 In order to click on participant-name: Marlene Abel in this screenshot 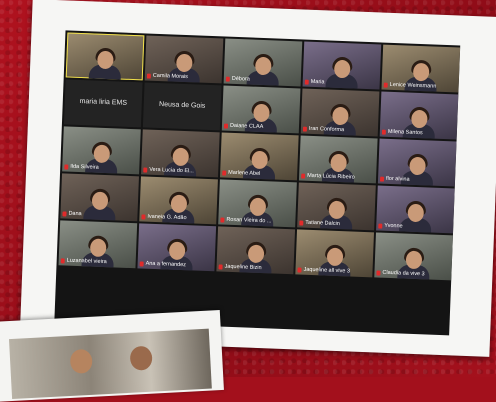, I will do `click(244, 173)`.